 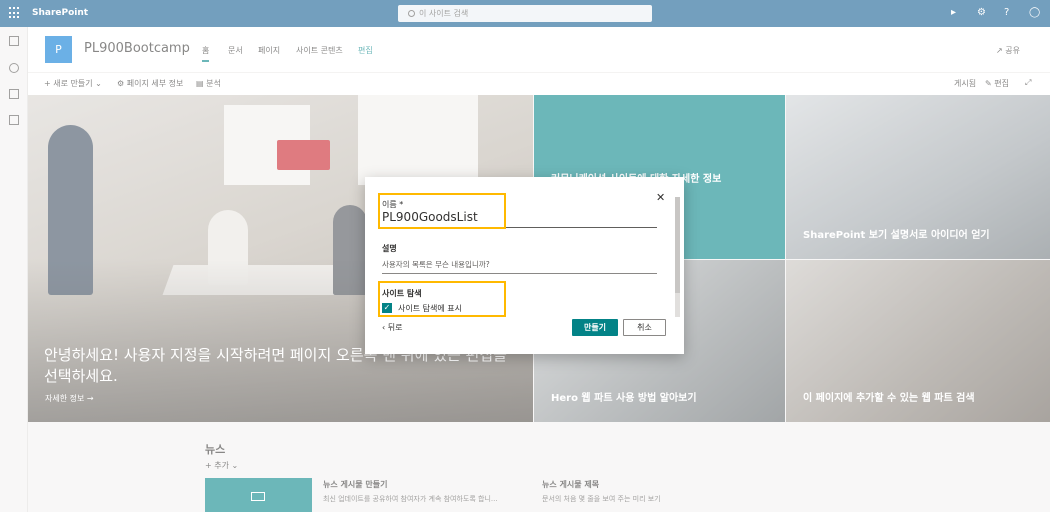 I want to click on dialog-scrollbar, so click(x=677, y=257).